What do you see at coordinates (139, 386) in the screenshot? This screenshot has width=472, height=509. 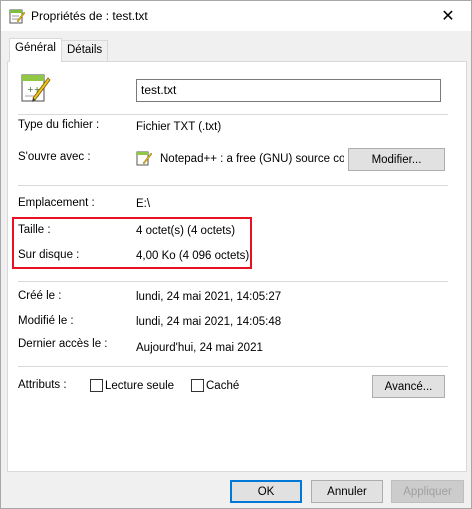 I see `readonly-label: Lecture seule` at bounding box center [139, 386].